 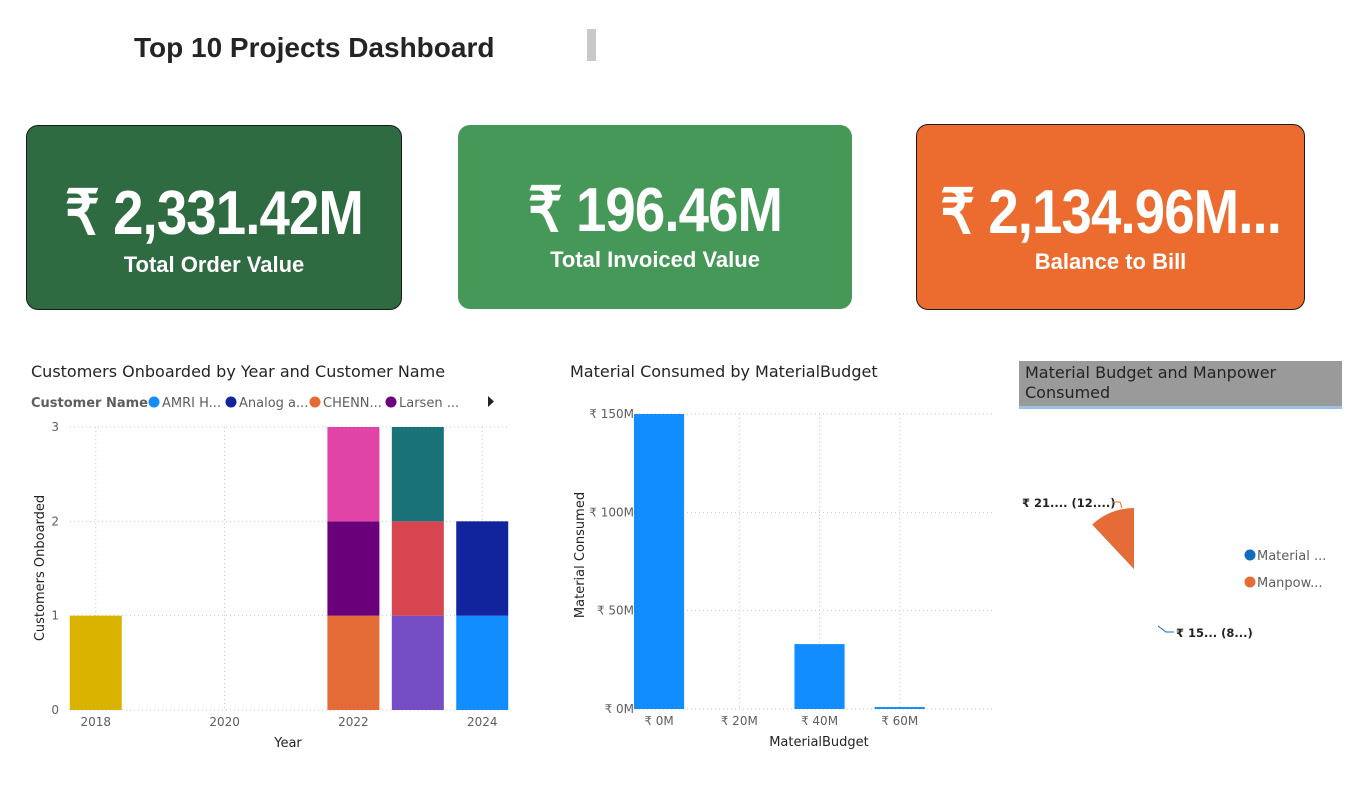 I want to click on x-tick-label: ₹ 0M, so click(x=658, y=721).